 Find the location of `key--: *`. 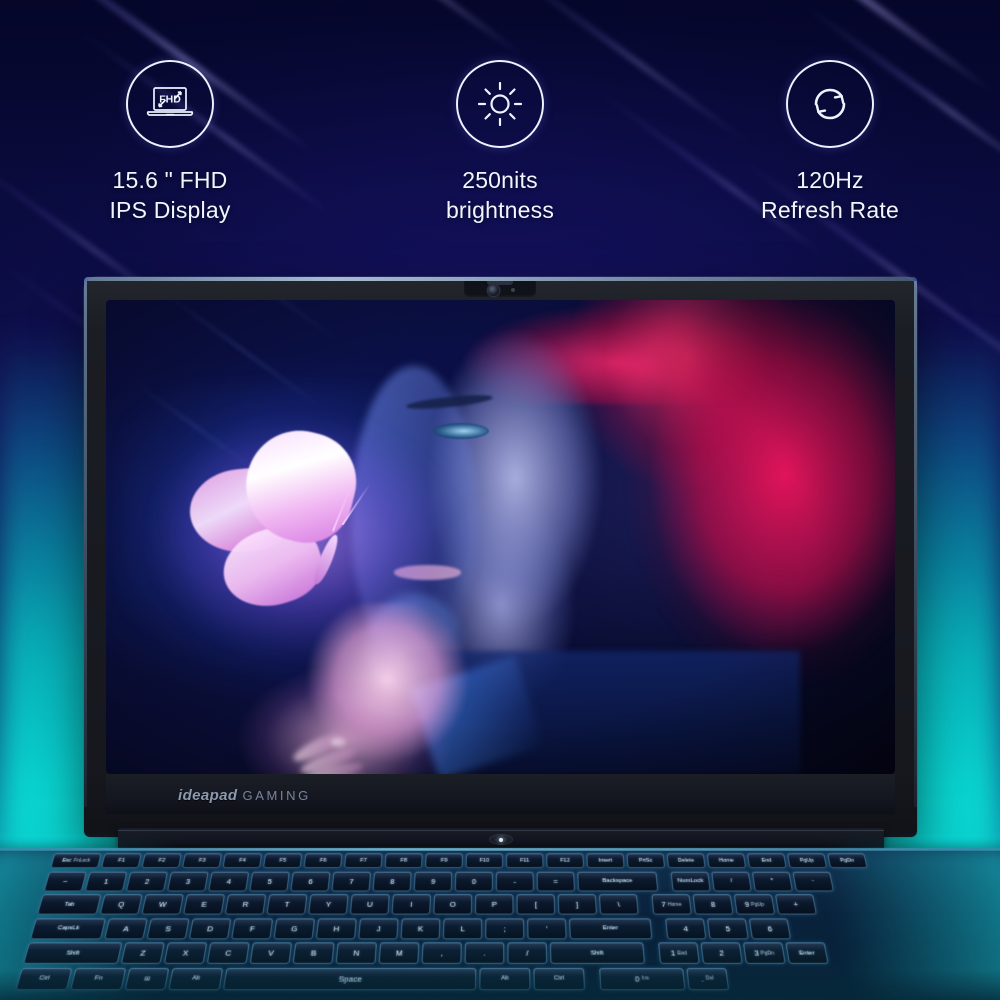

key--: * is located at coordinates (772, 881).